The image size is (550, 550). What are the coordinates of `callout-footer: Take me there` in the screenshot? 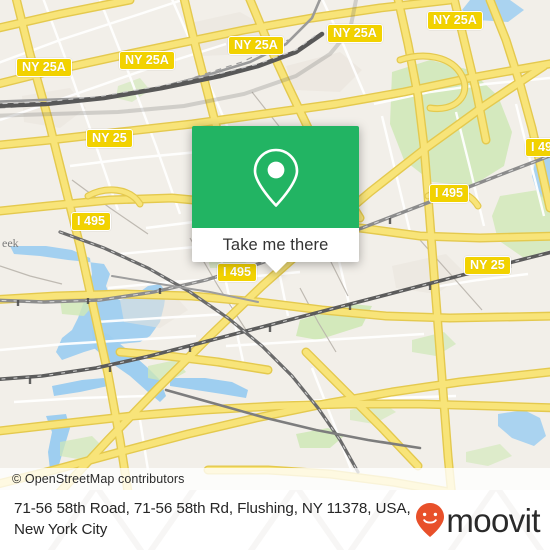 It's located at (275, 250).